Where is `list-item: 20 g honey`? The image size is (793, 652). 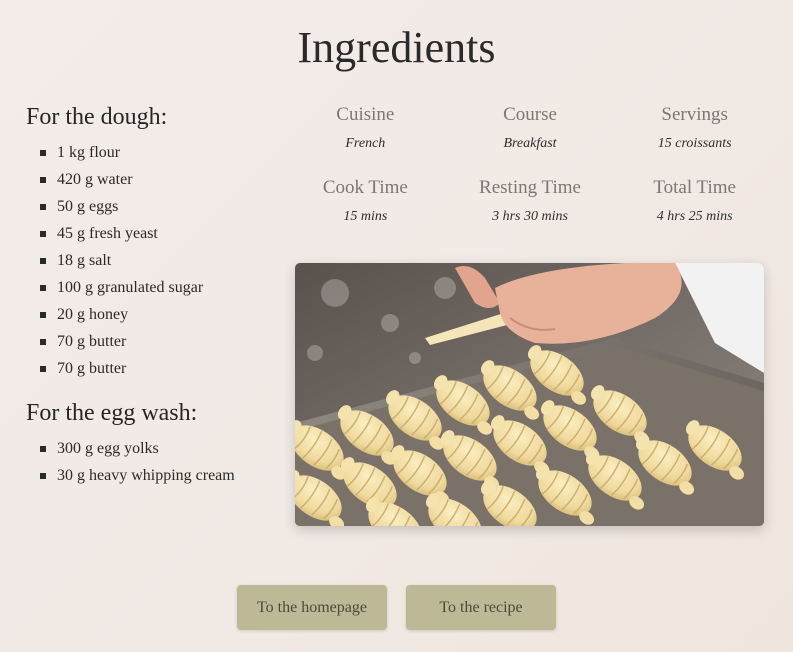
list-item: 20 g honey is located at coordinates (153, 314).